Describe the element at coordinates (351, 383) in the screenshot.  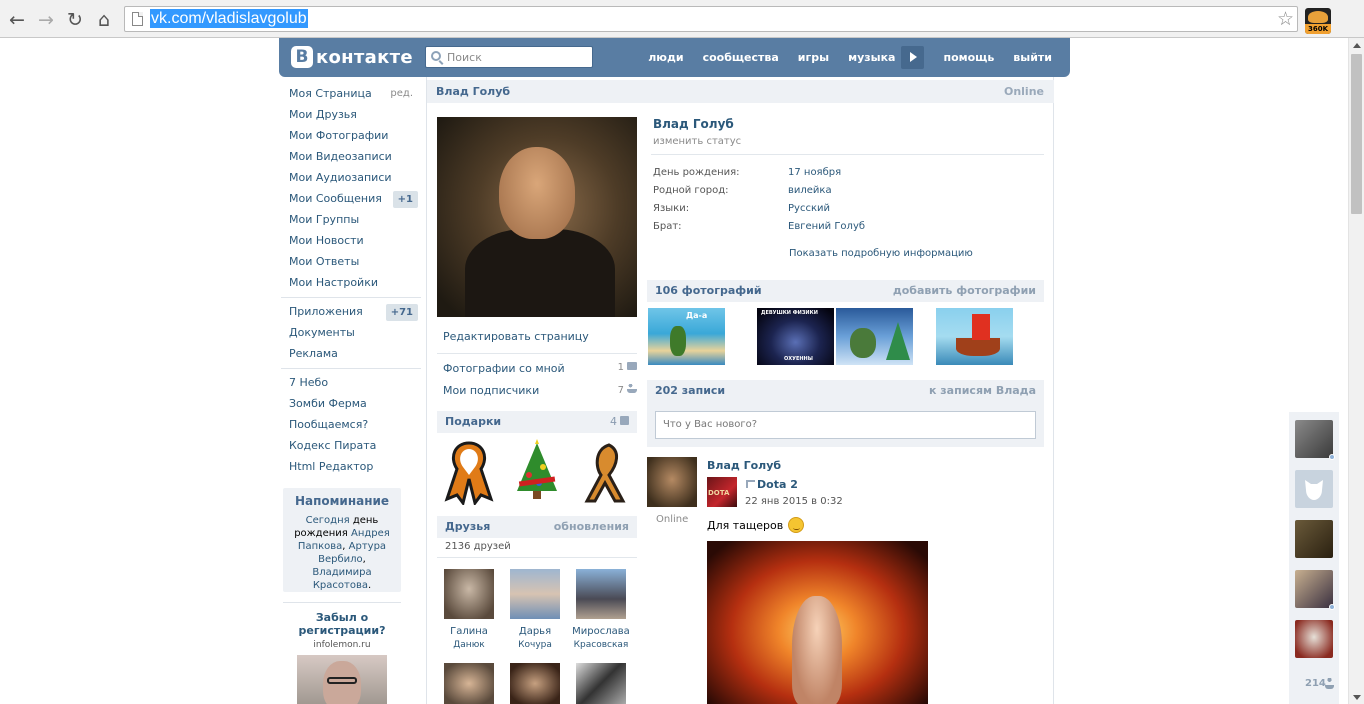
I see `menu-game-1: 7 Небо` at that location.